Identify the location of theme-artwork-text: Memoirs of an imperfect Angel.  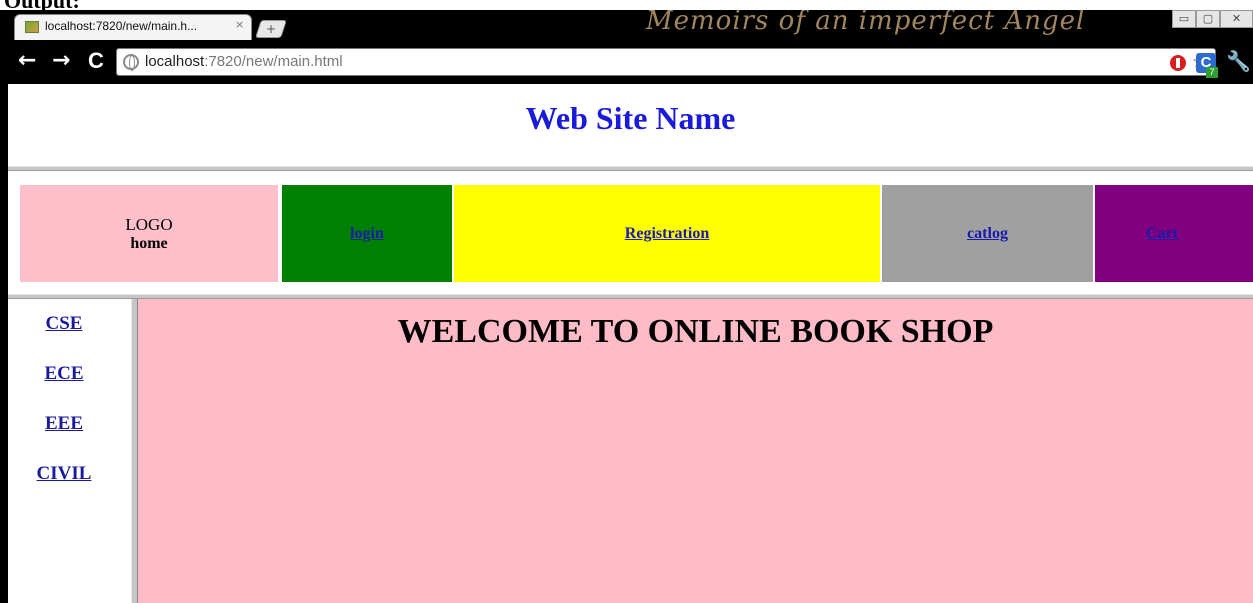
(866, 23).